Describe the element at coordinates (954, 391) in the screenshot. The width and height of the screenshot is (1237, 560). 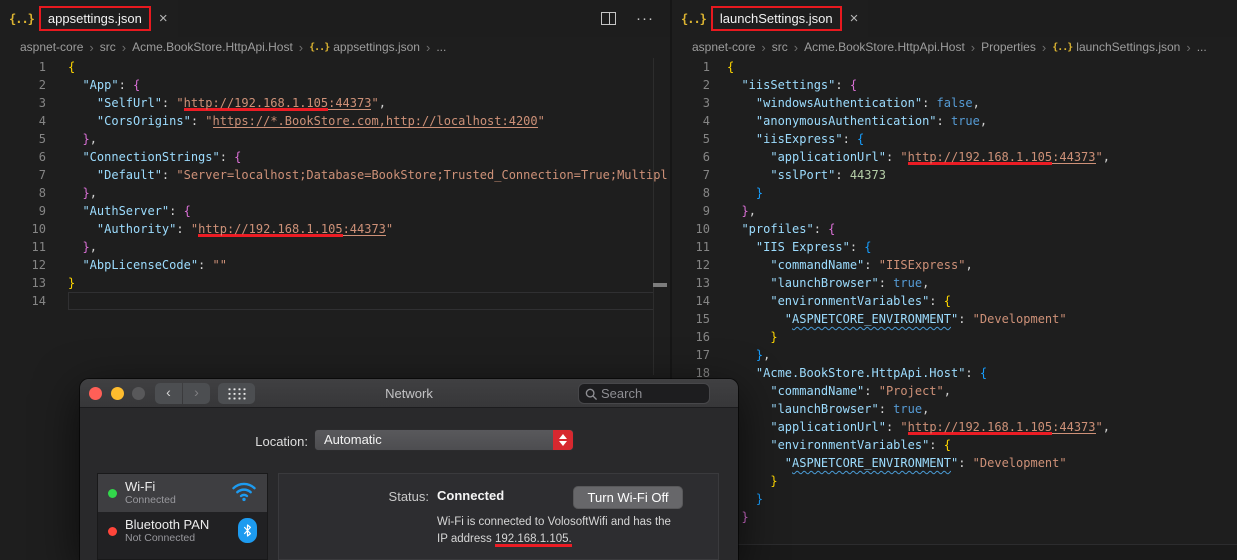
I see `code-line: 19 "commandName": "Project",` at that location.